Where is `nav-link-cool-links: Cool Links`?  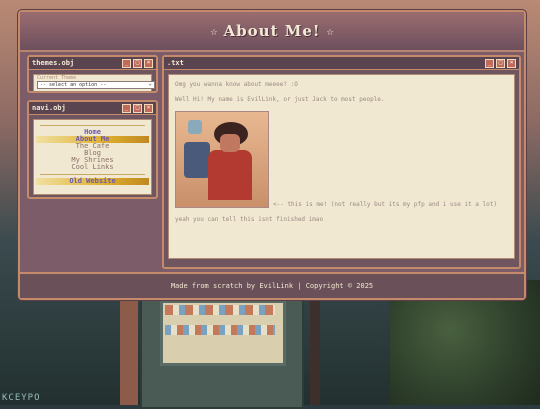
nav-link-cool-links: Cool Links is located at coordinates (92, 167).